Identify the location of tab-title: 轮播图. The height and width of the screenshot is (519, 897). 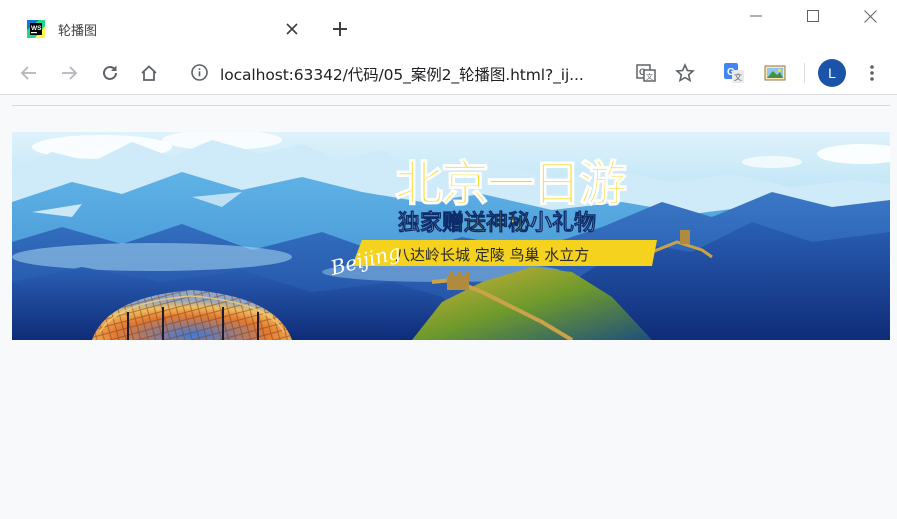
(78, 31).